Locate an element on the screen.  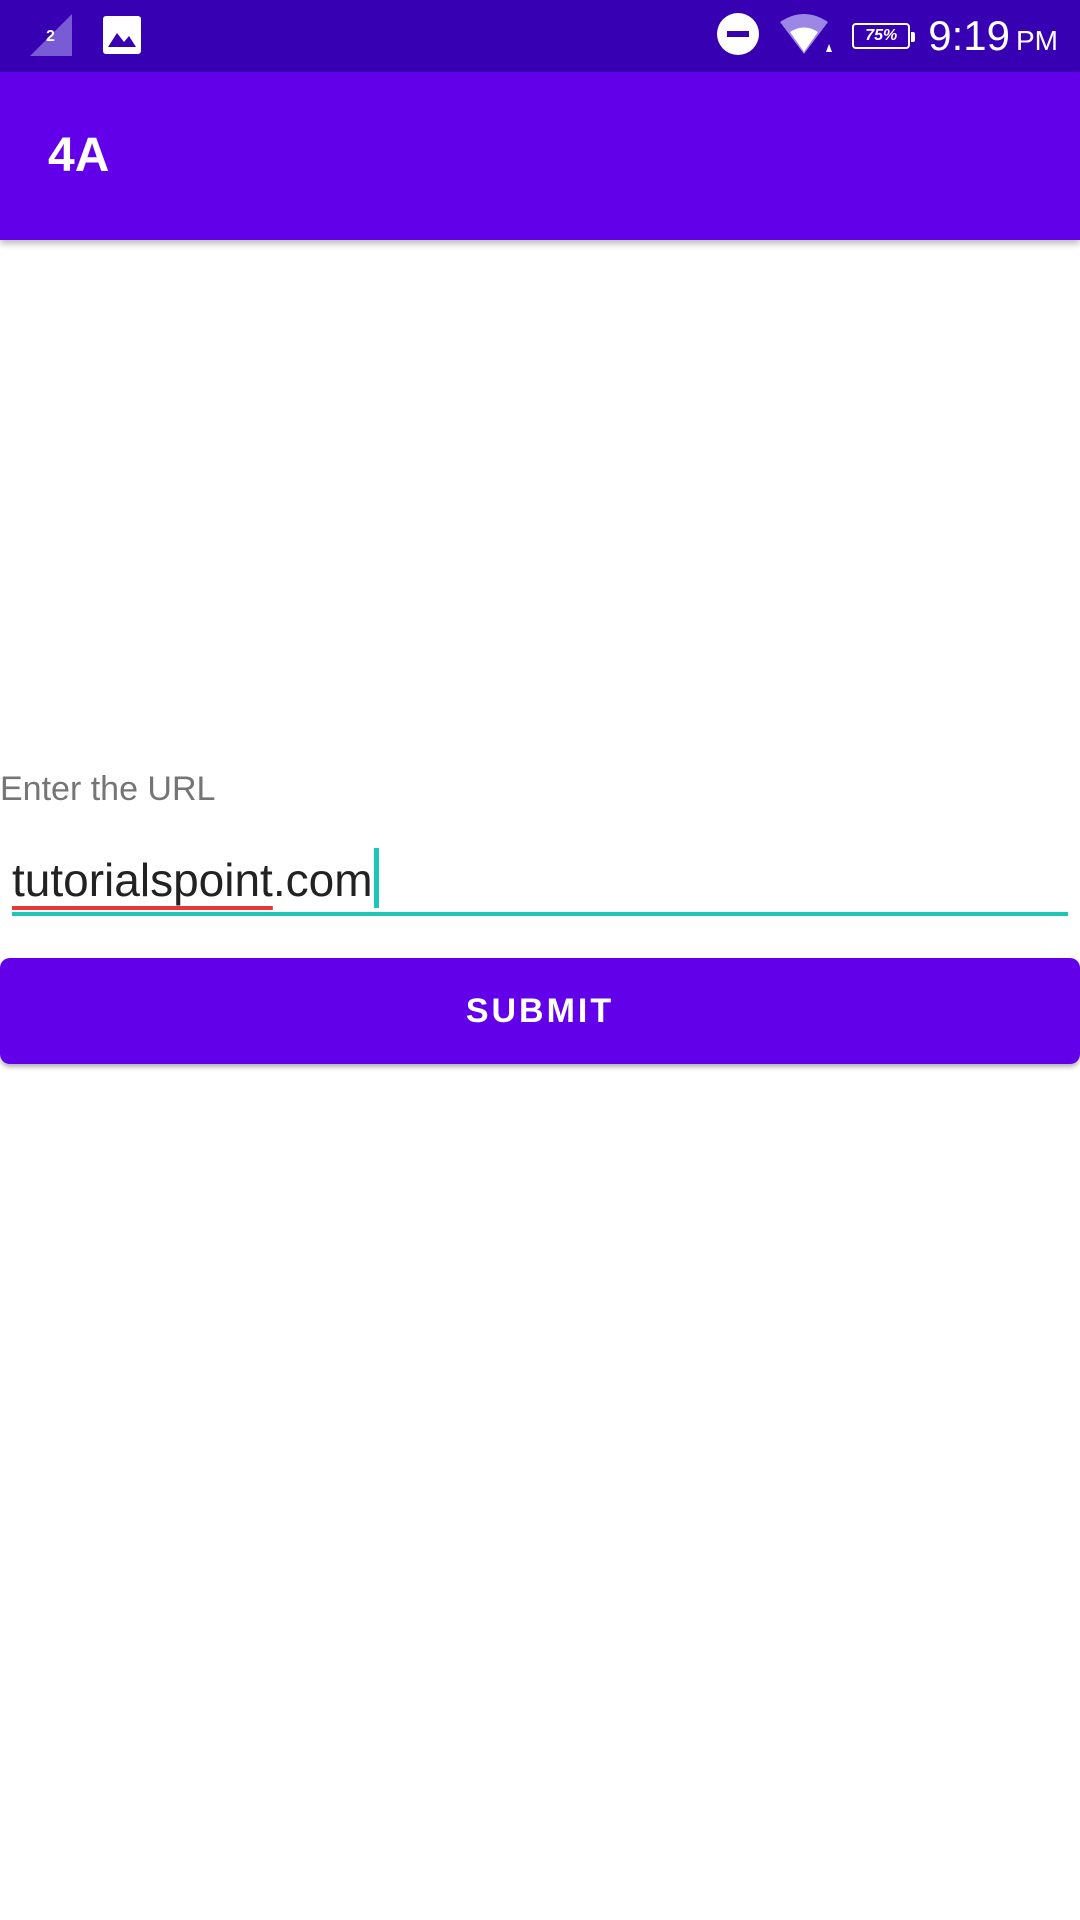
clock: 9:19 PM is located at coordinates (993, 36).